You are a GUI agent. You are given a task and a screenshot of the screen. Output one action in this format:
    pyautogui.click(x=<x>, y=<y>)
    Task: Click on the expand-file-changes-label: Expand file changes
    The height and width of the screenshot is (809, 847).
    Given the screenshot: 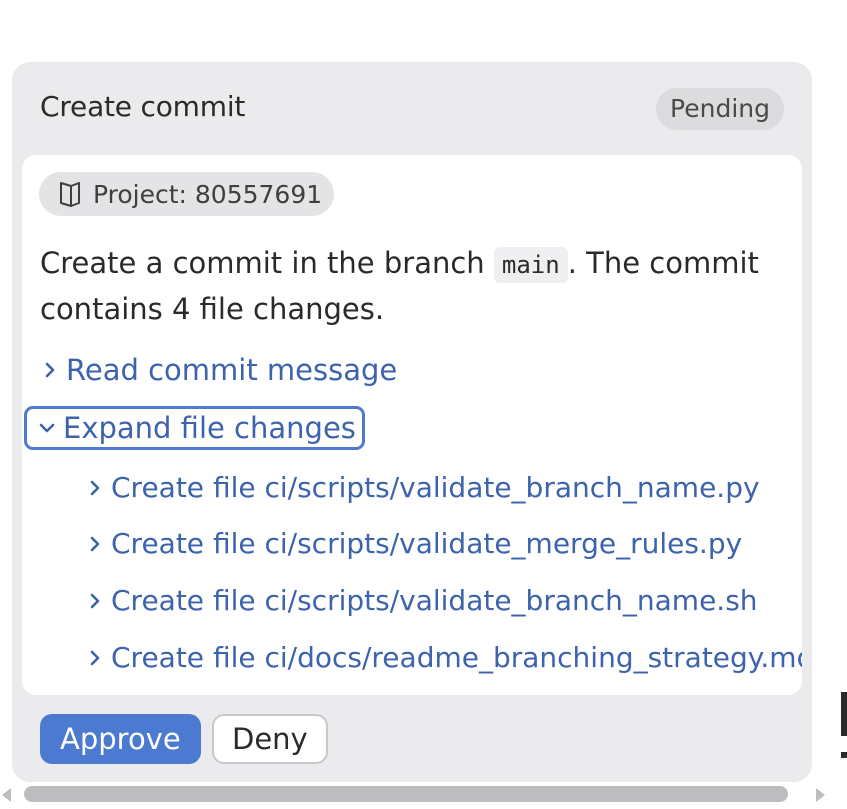 What is the action you would take?
    pyautogui.click(x=209, y=428)
    